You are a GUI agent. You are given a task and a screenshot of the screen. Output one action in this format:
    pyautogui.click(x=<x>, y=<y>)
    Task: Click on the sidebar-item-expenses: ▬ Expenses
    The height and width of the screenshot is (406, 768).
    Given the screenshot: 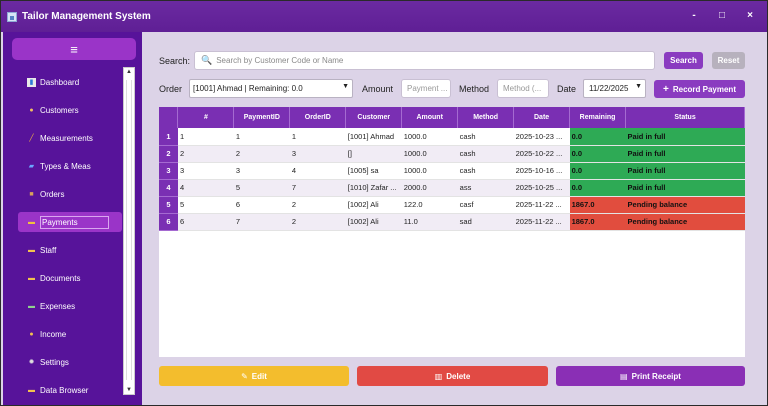 What is the action you would take?
    pyautogui.click(x=70, y=306)
    